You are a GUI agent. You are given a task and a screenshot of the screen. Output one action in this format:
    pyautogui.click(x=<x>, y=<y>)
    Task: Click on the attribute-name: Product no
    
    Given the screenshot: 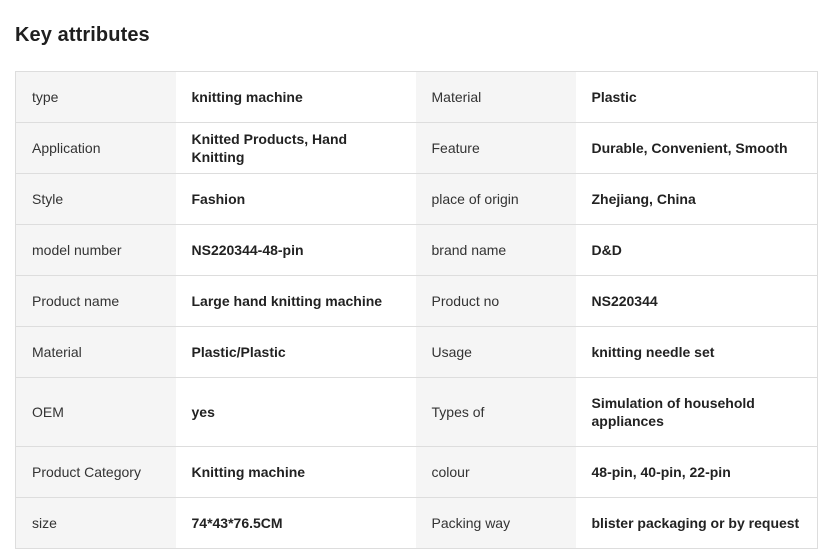 What is the action you would take?
    pyautogui.click(x=495, y=301)
    